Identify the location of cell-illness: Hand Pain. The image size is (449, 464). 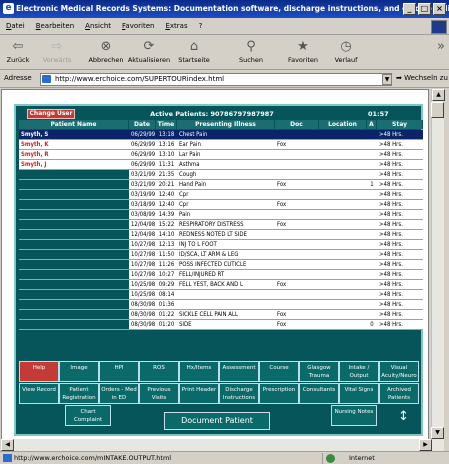
(226, 184).